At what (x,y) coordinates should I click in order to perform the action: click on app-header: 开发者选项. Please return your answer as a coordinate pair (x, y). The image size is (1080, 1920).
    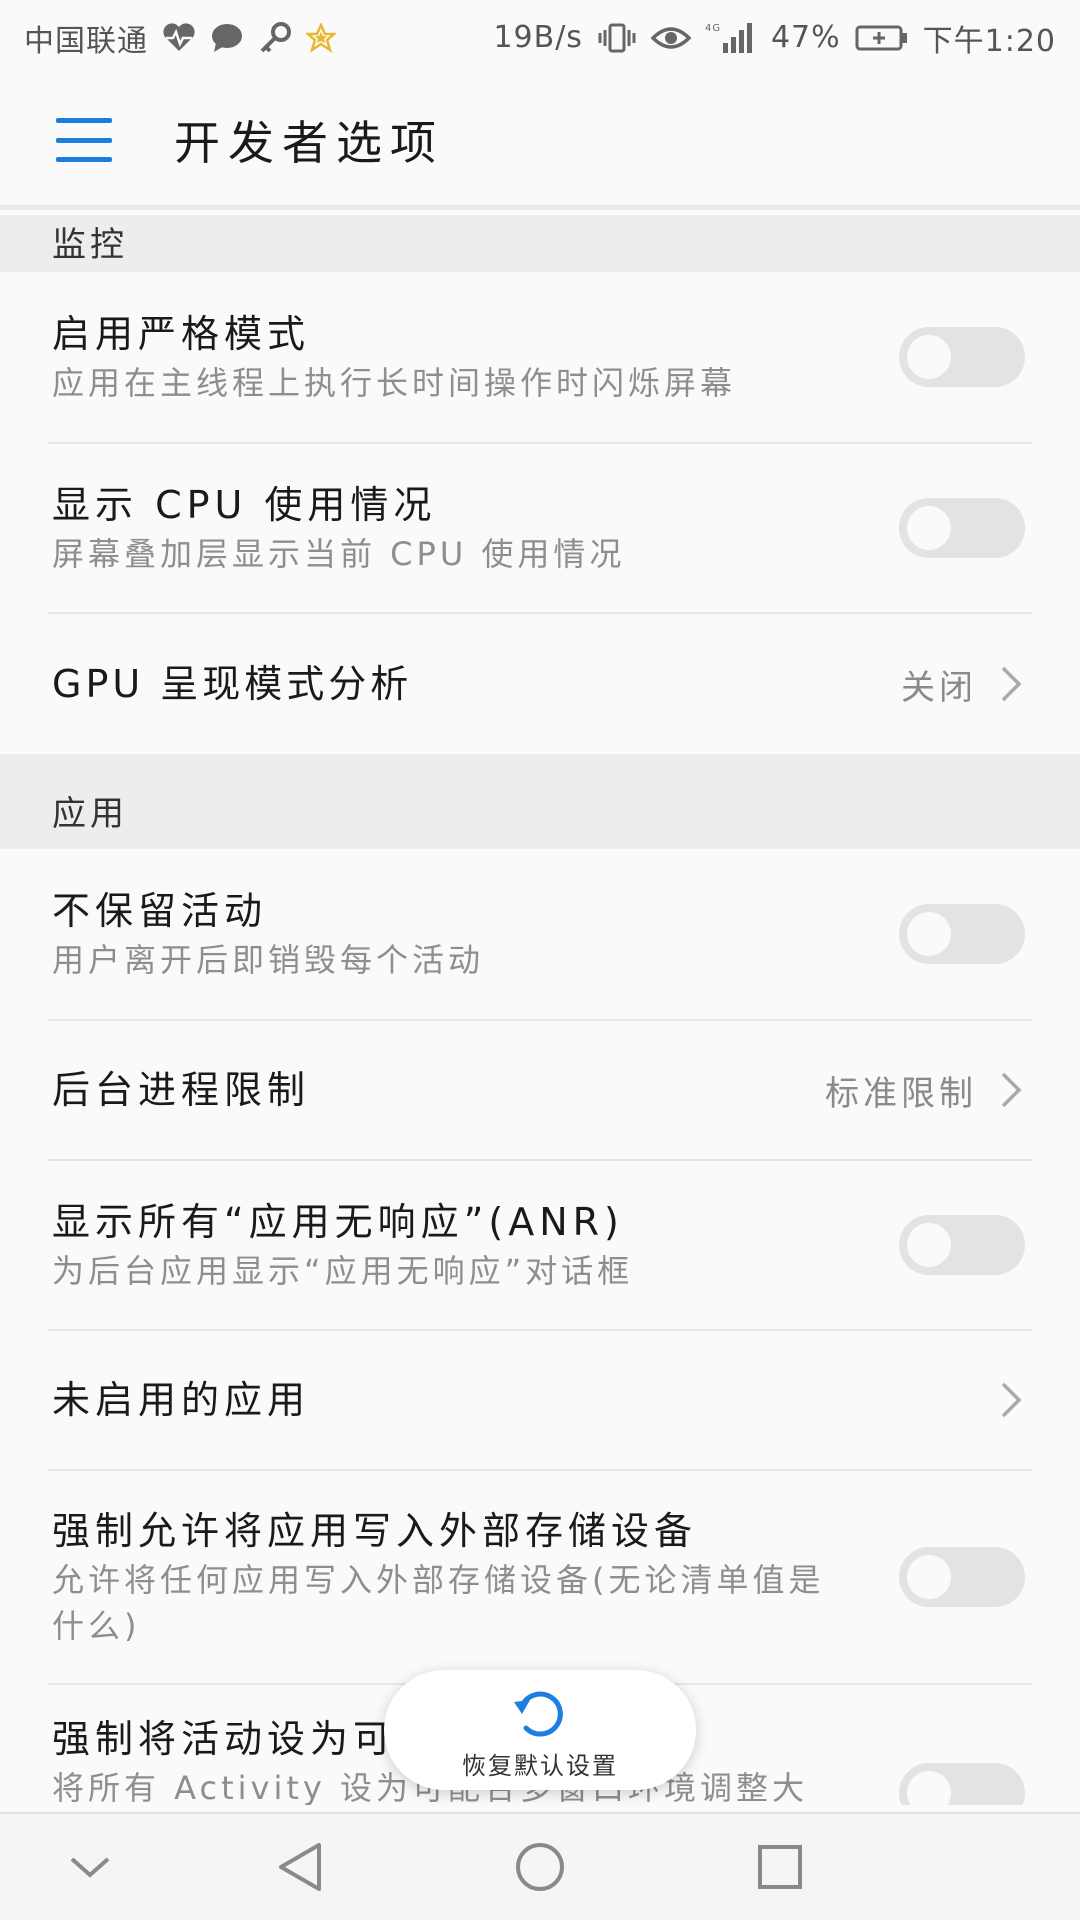
    Looking at the image, I should click on (540, 142).